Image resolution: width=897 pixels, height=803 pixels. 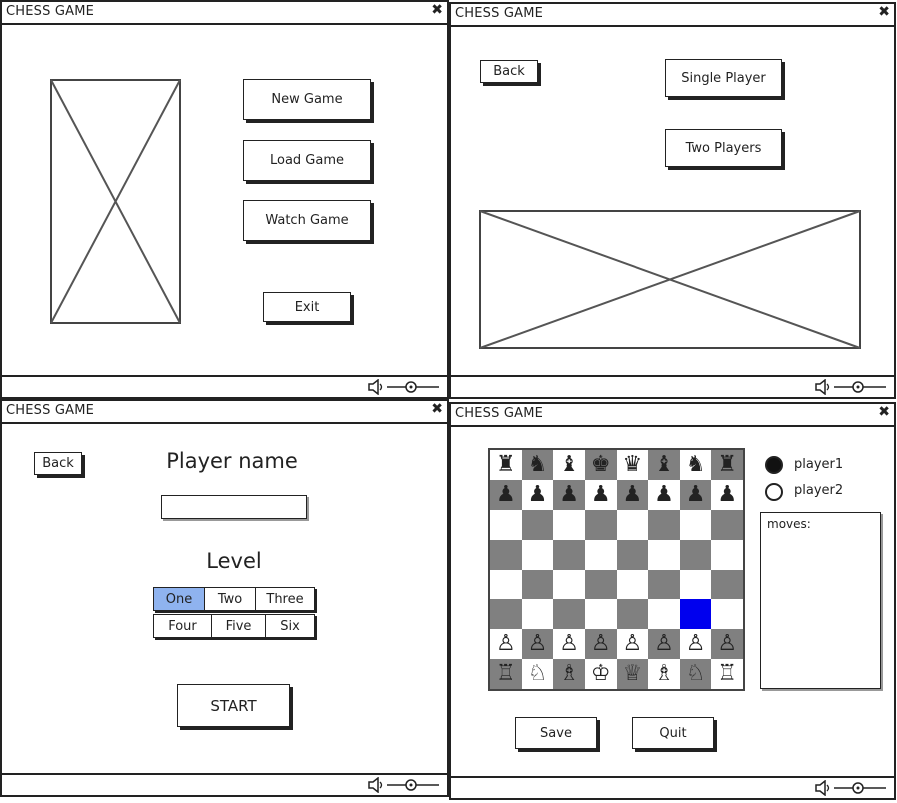 What do you see at coordinates (307, 307) in the screenshot?
I see `exit-button: Exit` at bounding box center [307, 307].